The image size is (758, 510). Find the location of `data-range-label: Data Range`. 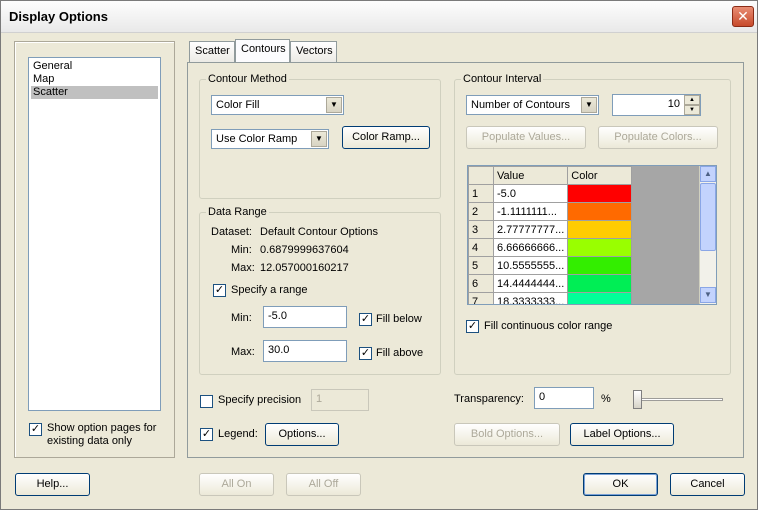

data-range-label: Data Range is located at coordinates (237, 212).